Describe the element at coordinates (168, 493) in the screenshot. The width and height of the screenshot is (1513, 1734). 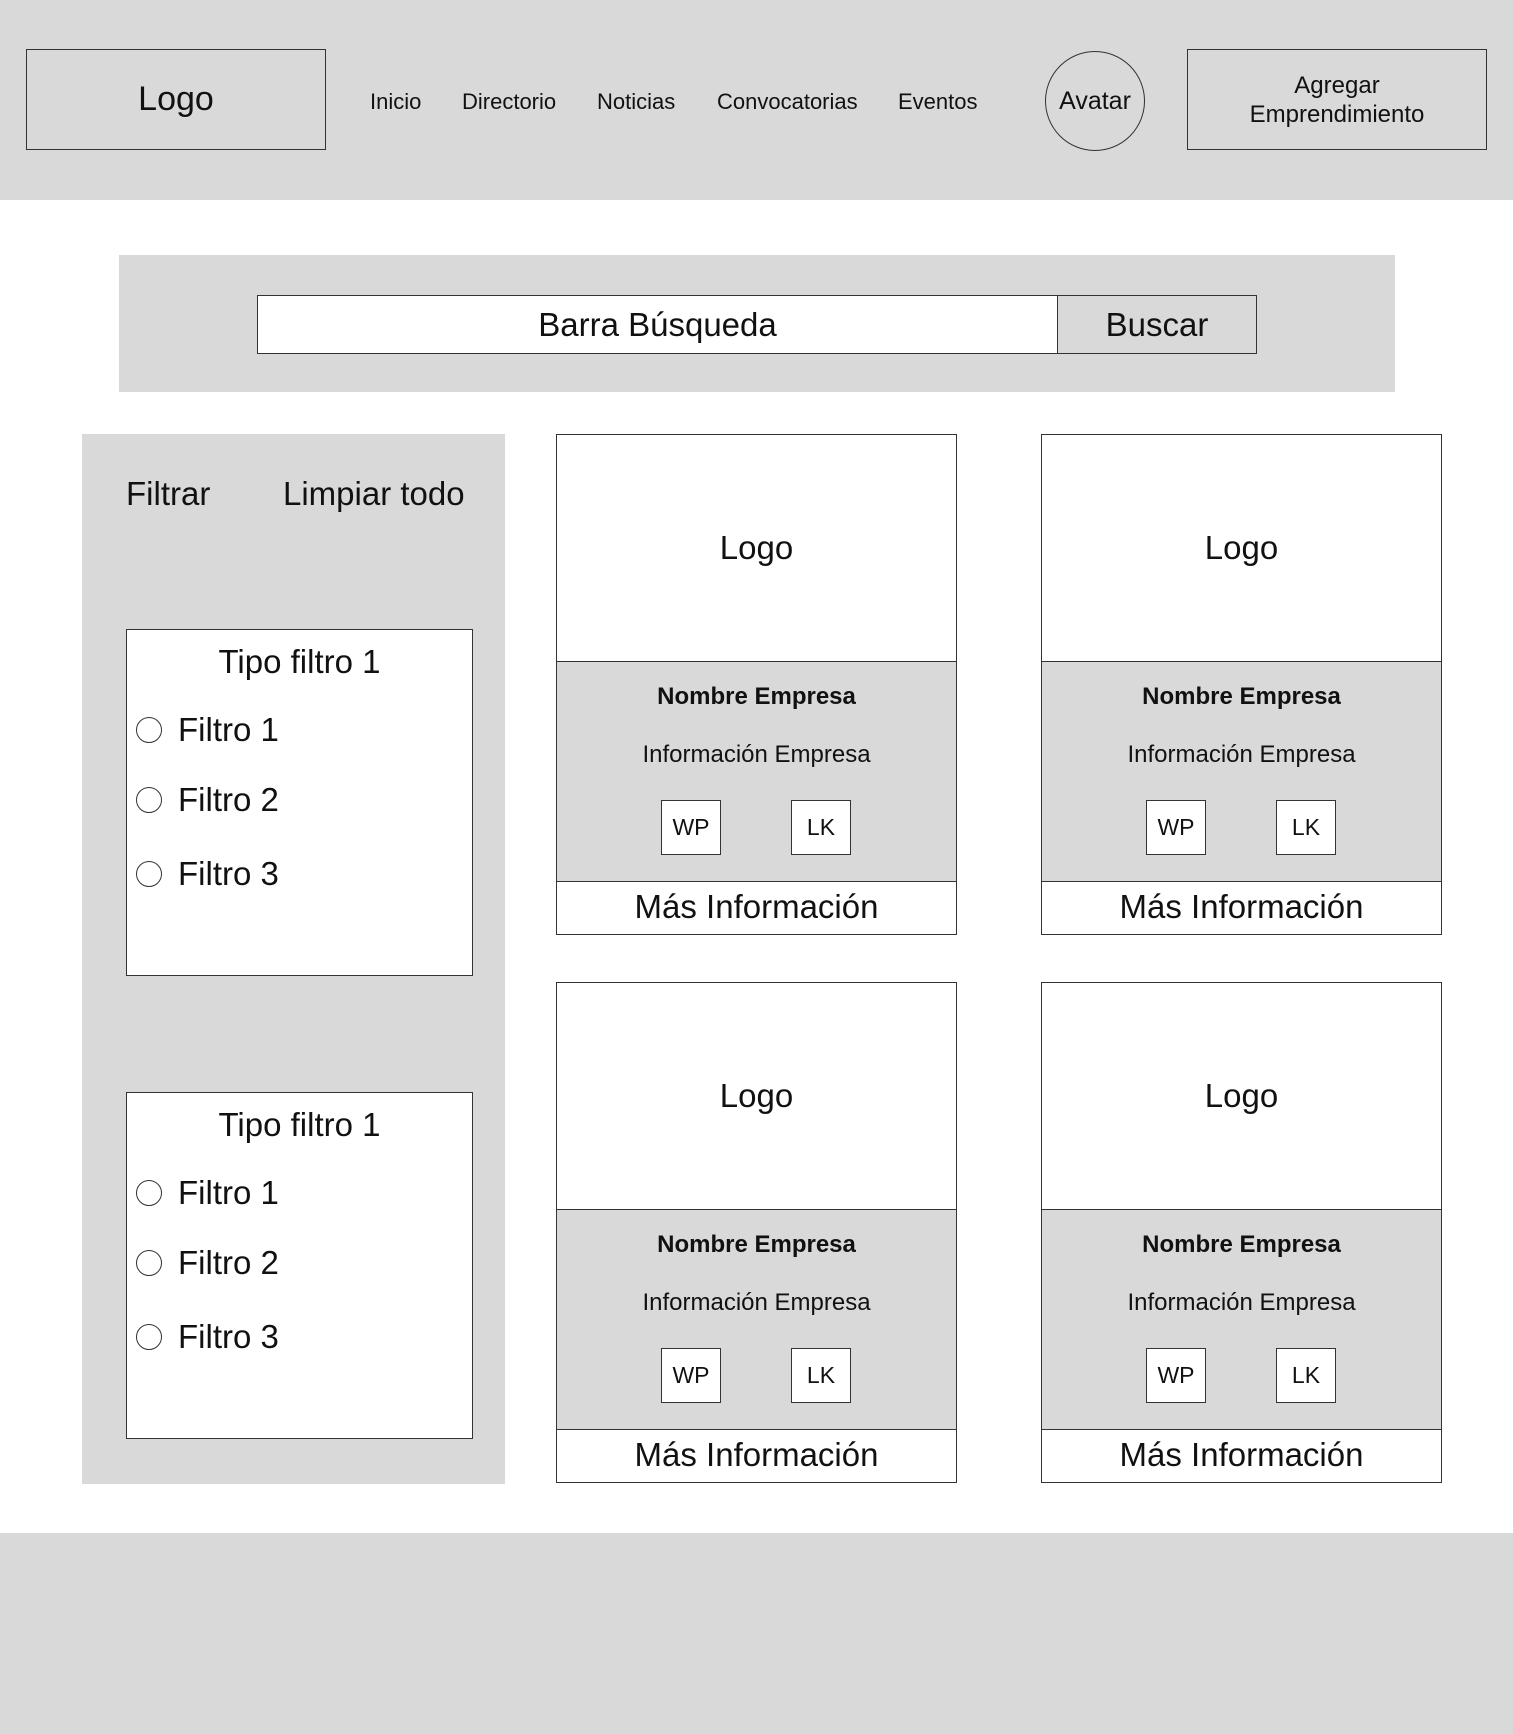
I see `filter-title: Filtrar` at that location.